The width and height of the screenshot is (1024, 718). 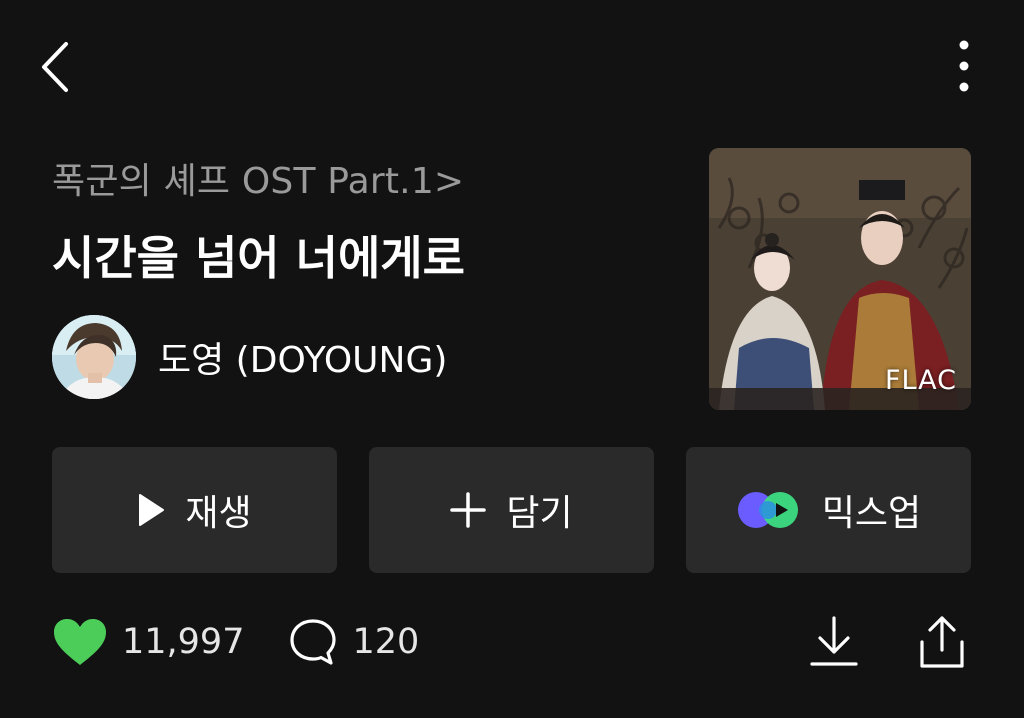 I want to click on chevron-left-icon, so click(x=55, y=67).